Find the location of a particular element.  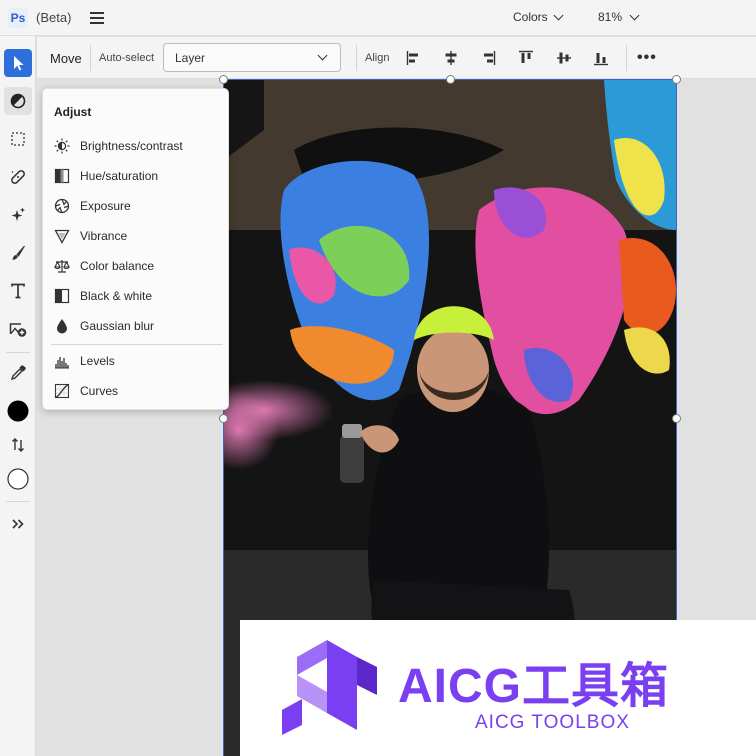

adjustment-tool-icon is located at coordinates (18, 101).